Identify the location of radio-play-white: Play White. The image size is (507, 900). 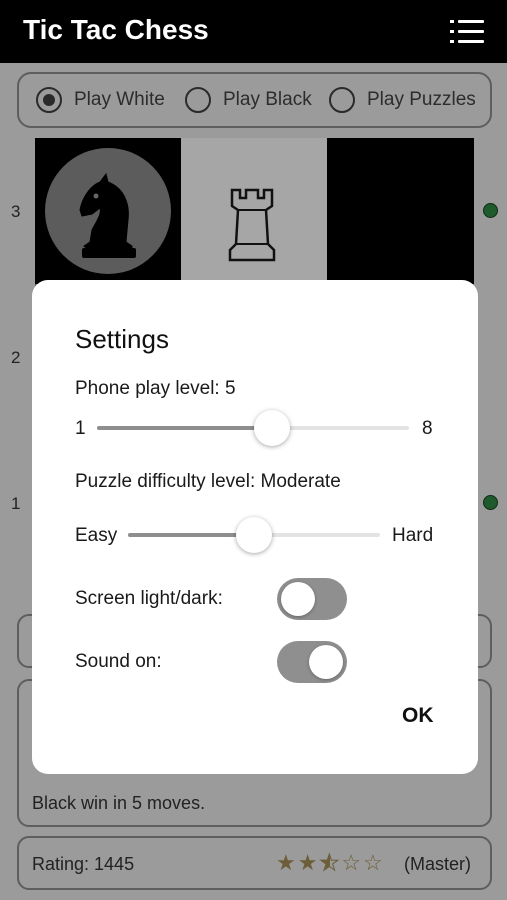
(100, 100).